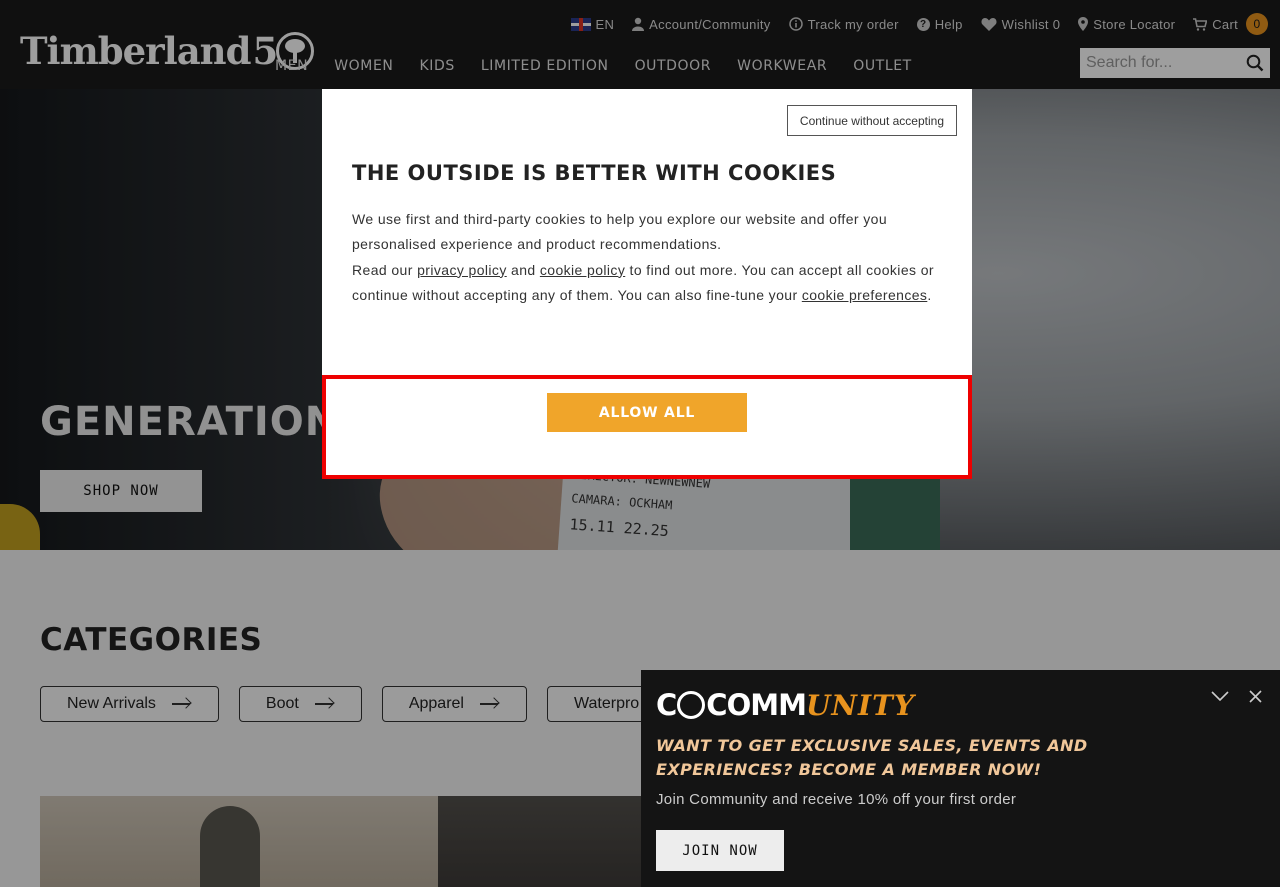 This screenshot has width=1280, height=887. I want to click on cookie-modal-footer-highlight: ALLOW ALL, so click(647, 427).